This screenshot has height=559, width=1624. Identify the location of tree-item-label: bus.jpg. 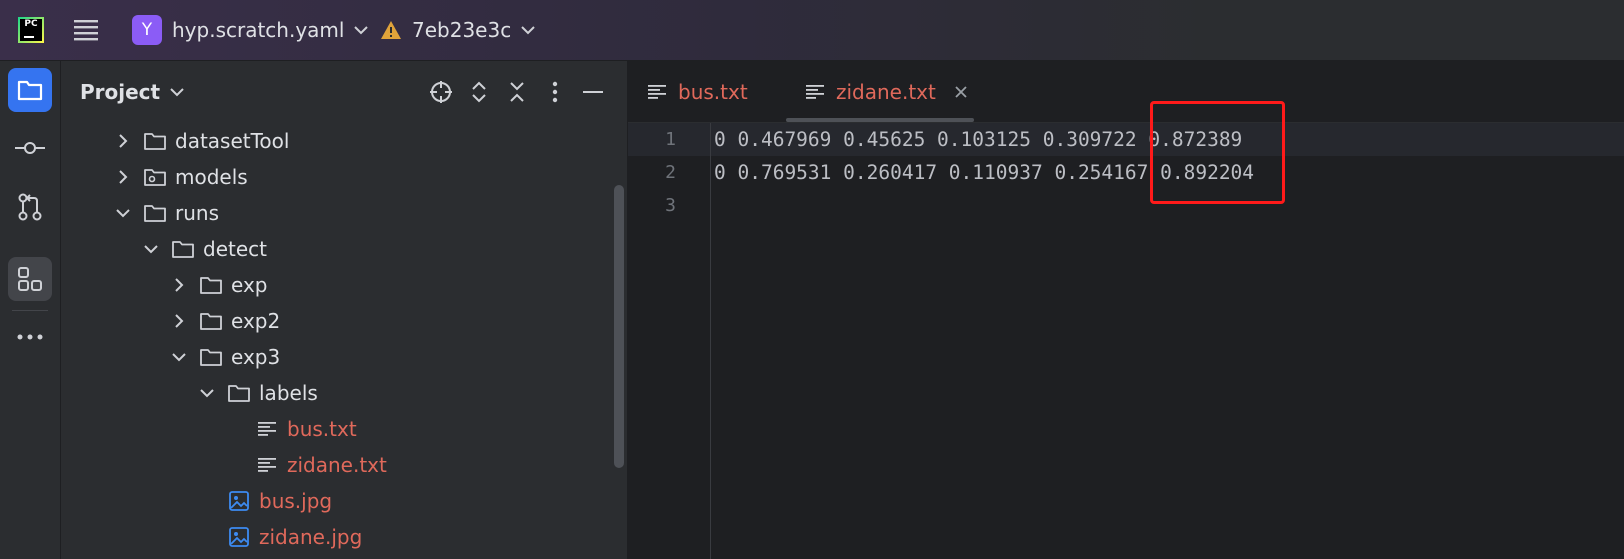
(296, 501).